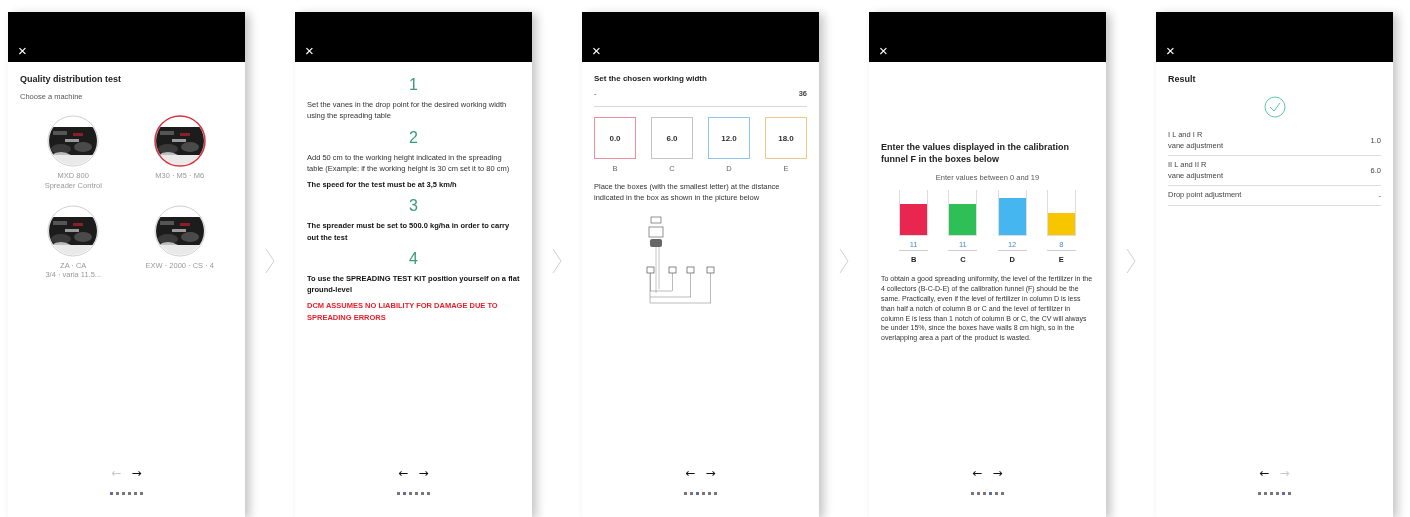  Describe the element at coordinates (70, 79) in the screenshot. I see `screen-title: Quality distribution test` at that location.